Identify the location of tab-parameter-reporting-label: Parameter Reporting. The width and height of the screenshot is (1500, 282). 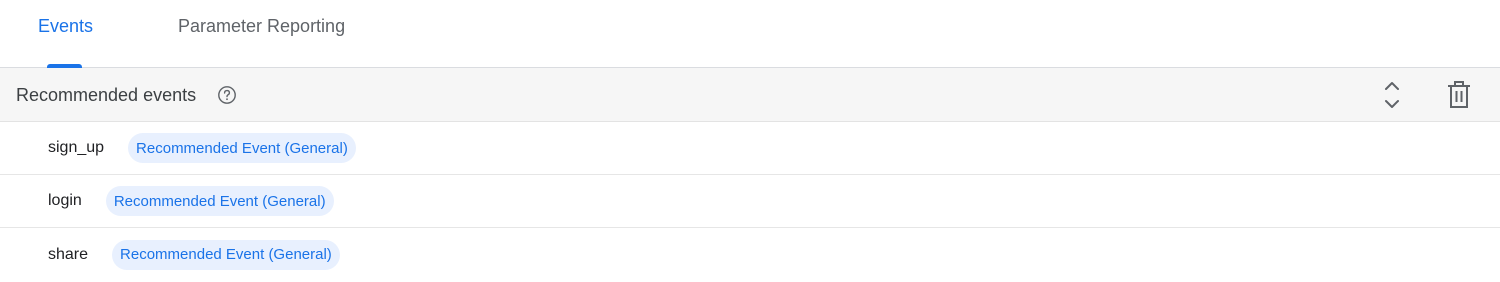
(262, 25).